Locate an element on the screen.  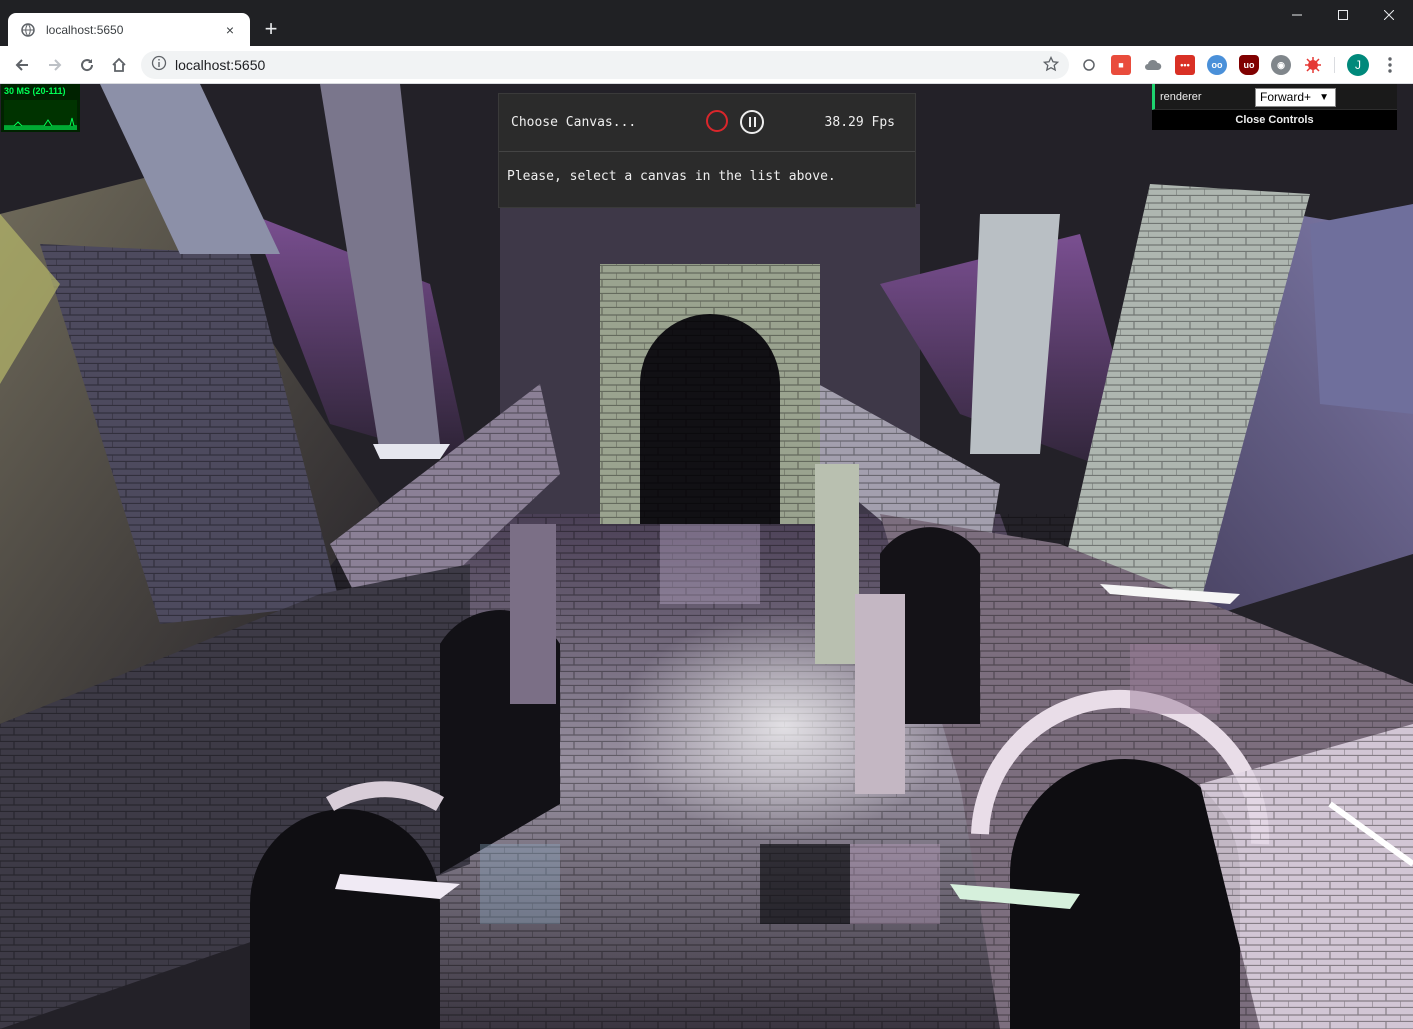
stats-graph is located at coordinates (40, 115).